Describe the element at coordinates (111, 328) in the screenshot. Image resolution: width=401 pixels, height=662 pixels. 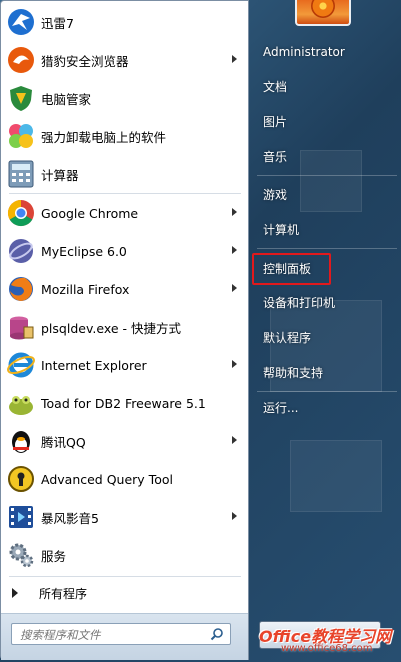
I see `program-label: plsqldev.exe - 快捷方式` at that location.